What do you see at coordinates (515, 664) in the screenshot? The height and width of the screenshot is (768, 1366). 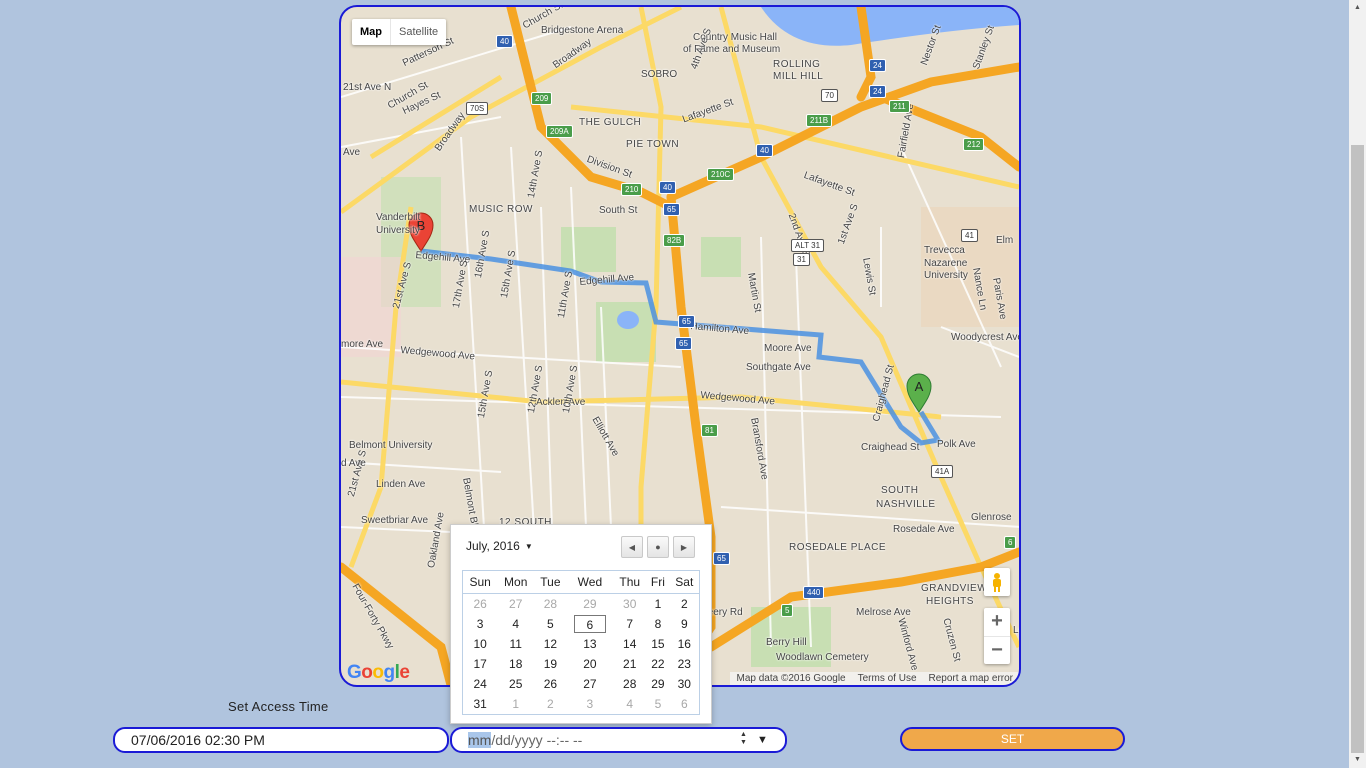 I see `calendar-day: 18` at bounding box center [515, 664].